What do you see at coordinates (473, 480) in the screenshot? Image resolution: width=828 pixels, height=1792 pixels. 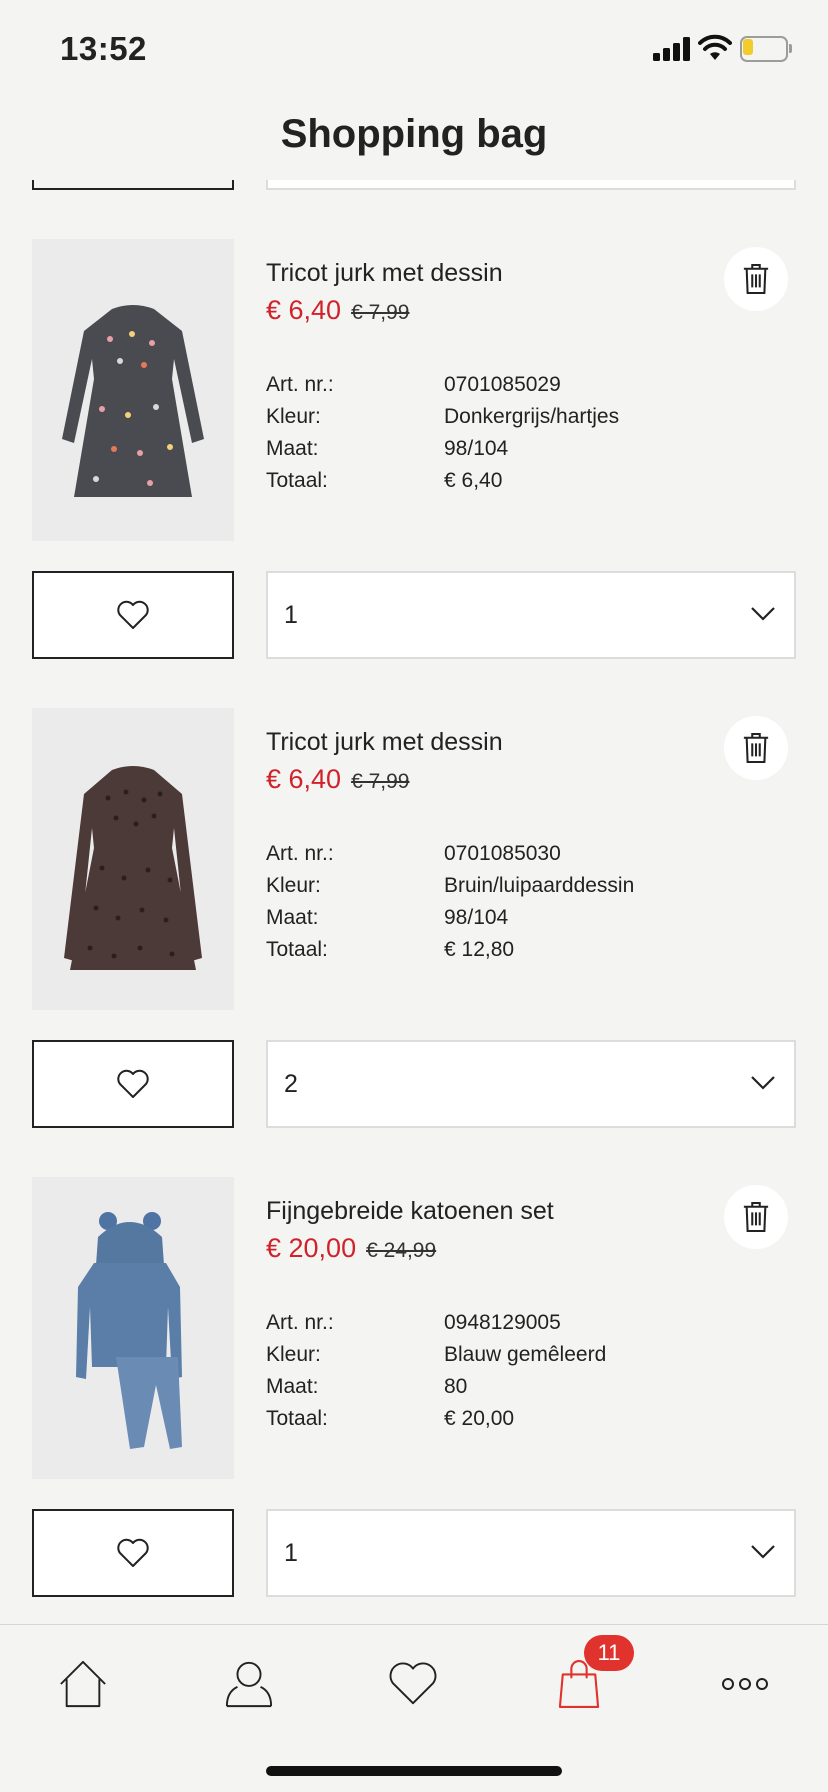 I see `totaal-value: € 6,40` at bounding box center [473, 480].